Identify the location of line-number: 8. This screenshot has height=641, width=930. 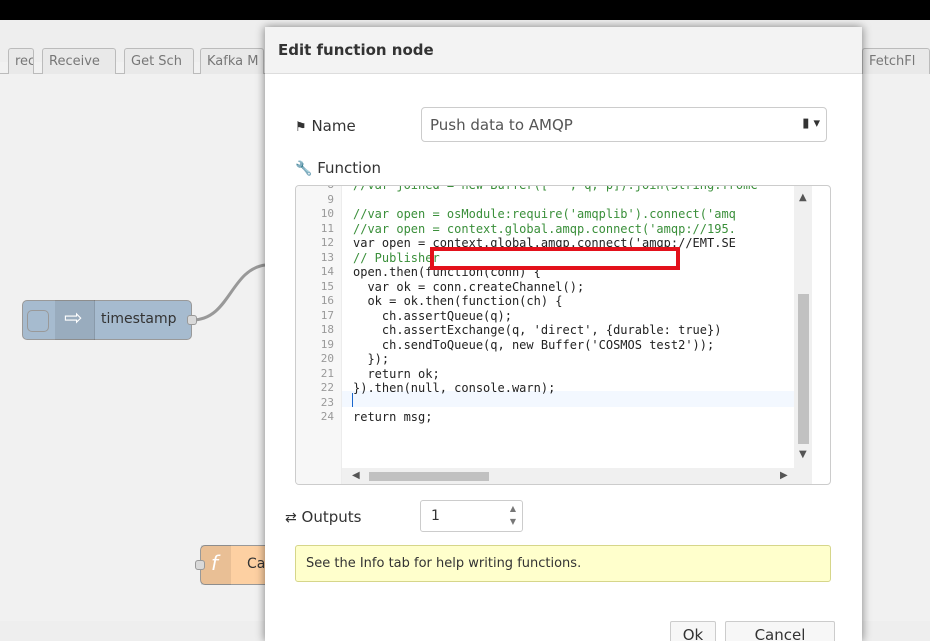
(315, 188).